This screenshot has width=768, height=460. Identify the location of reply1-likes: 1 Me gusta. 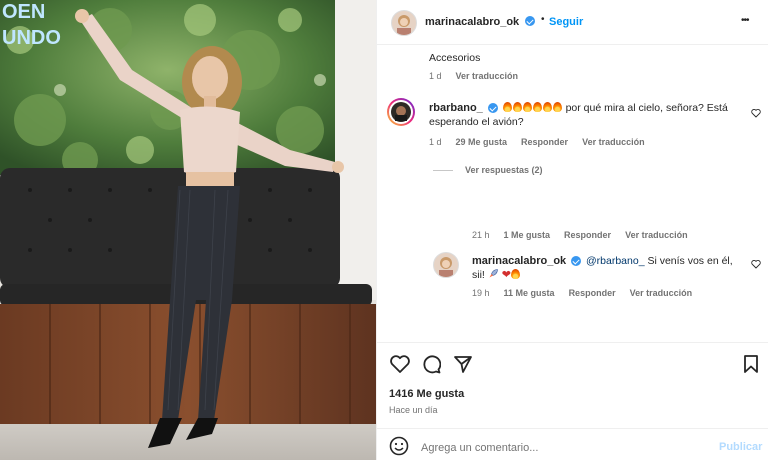
(527, 235).